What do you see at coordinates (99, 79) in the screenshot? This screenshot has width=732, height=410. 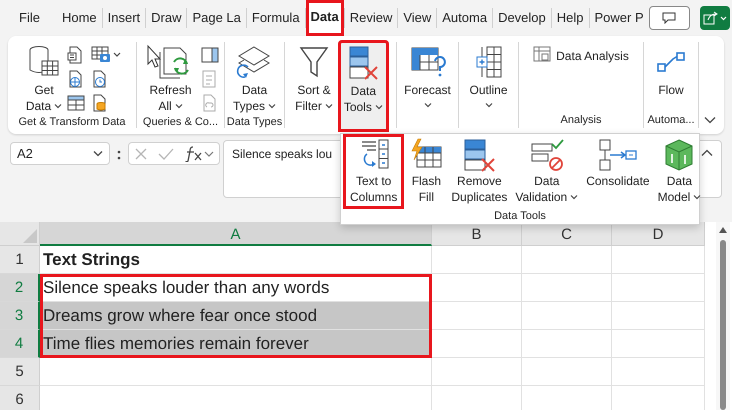 I see `clock-file-icon` at bounding box center [99, 79].